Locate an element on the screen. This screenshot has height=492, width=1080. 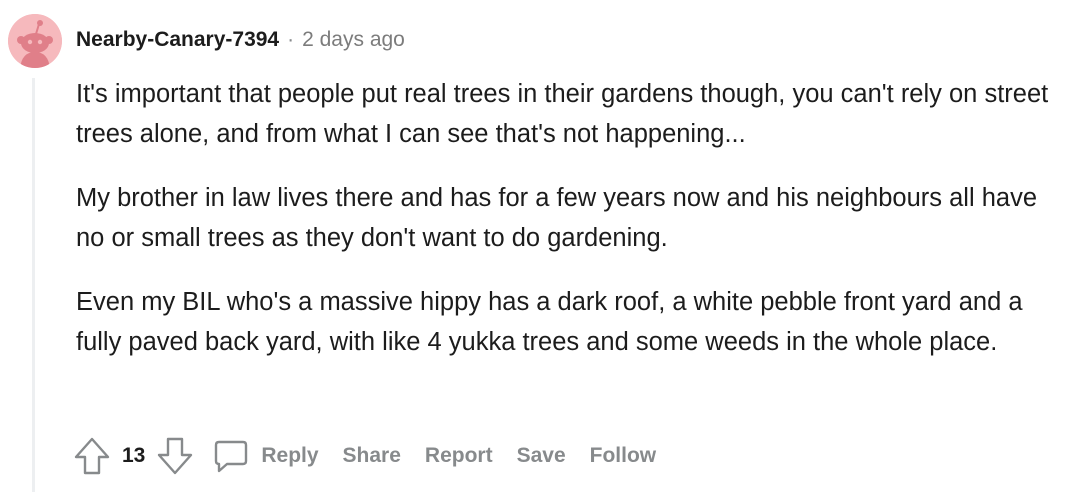
username: Nearby-Canary-7394 is located at coordinates (177, 40).